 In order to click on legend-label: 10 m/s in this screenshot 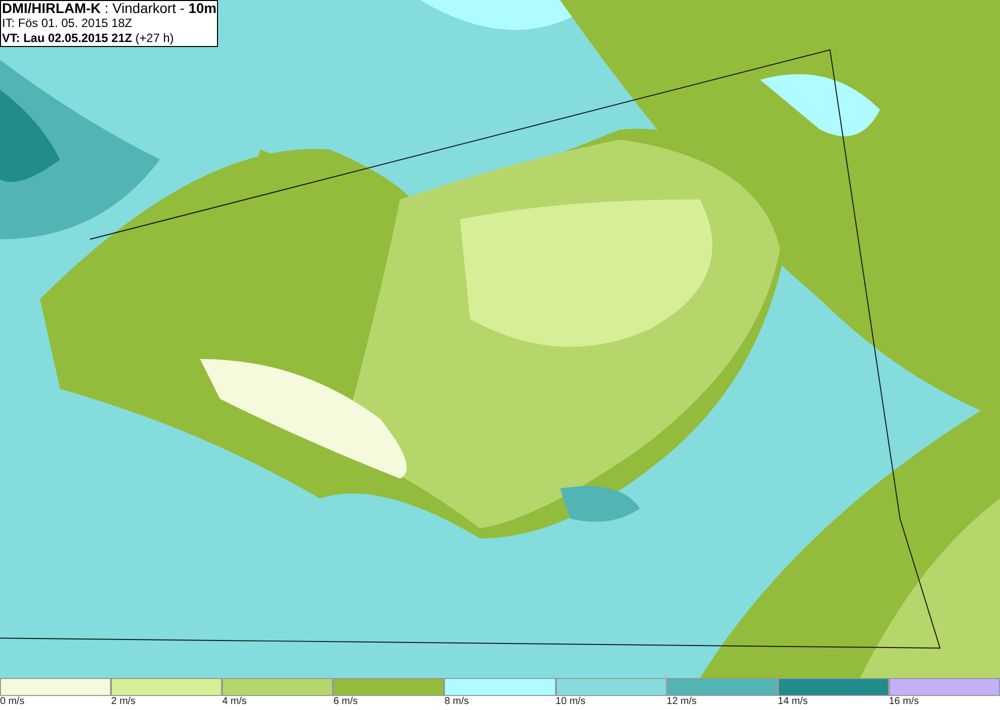, I will do `click(571, 701)`.